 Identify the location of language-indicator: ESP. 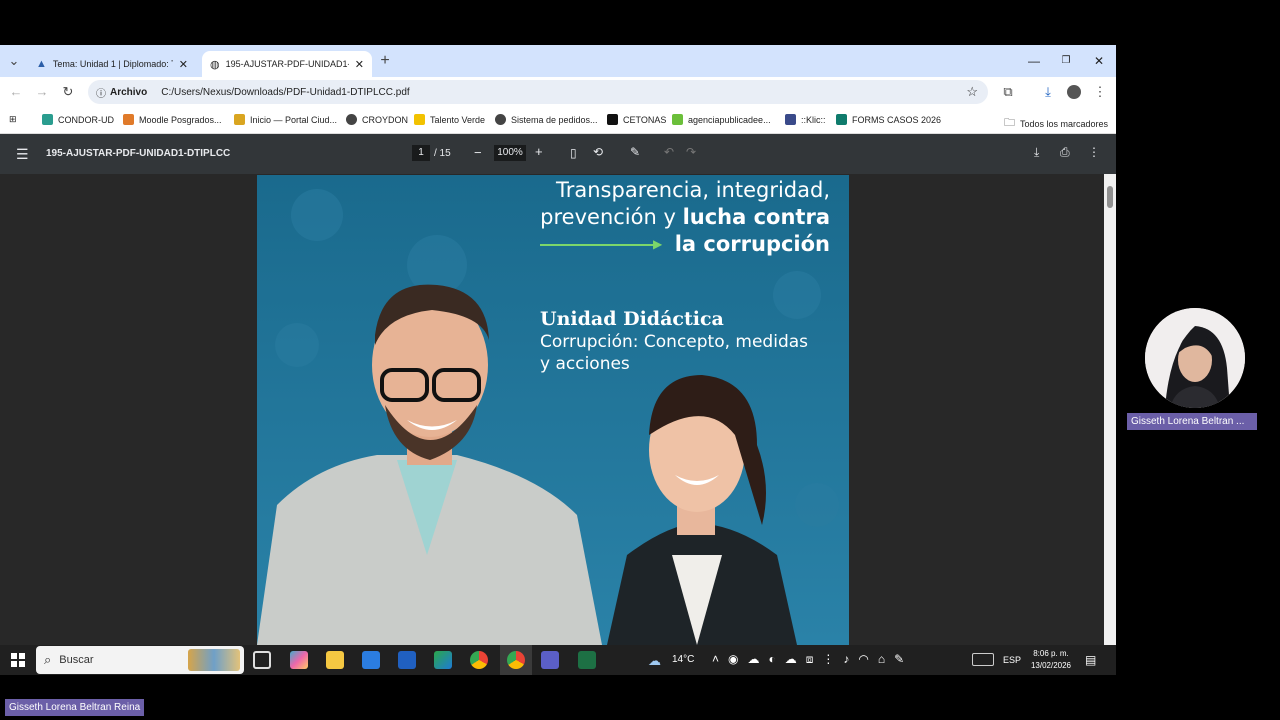
(1012, 660).